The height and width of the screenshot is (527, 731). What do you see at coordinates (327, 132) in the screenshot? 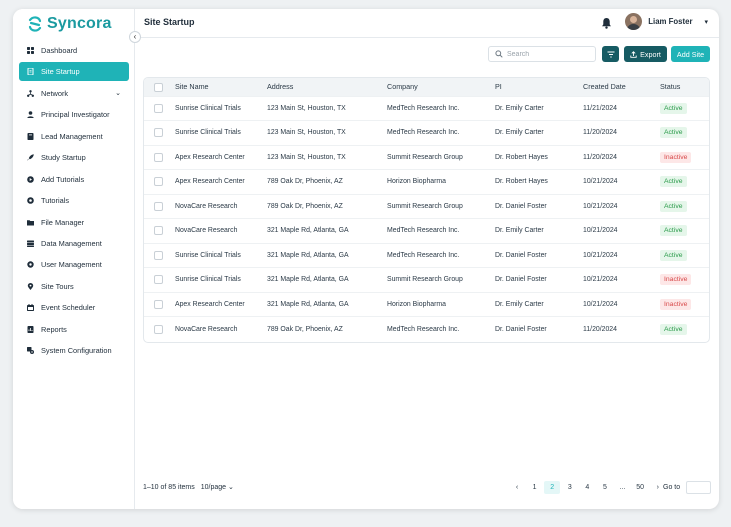
I see `address-cell: 123 Main St, Houston, TX` at bounding box center [327, 132].